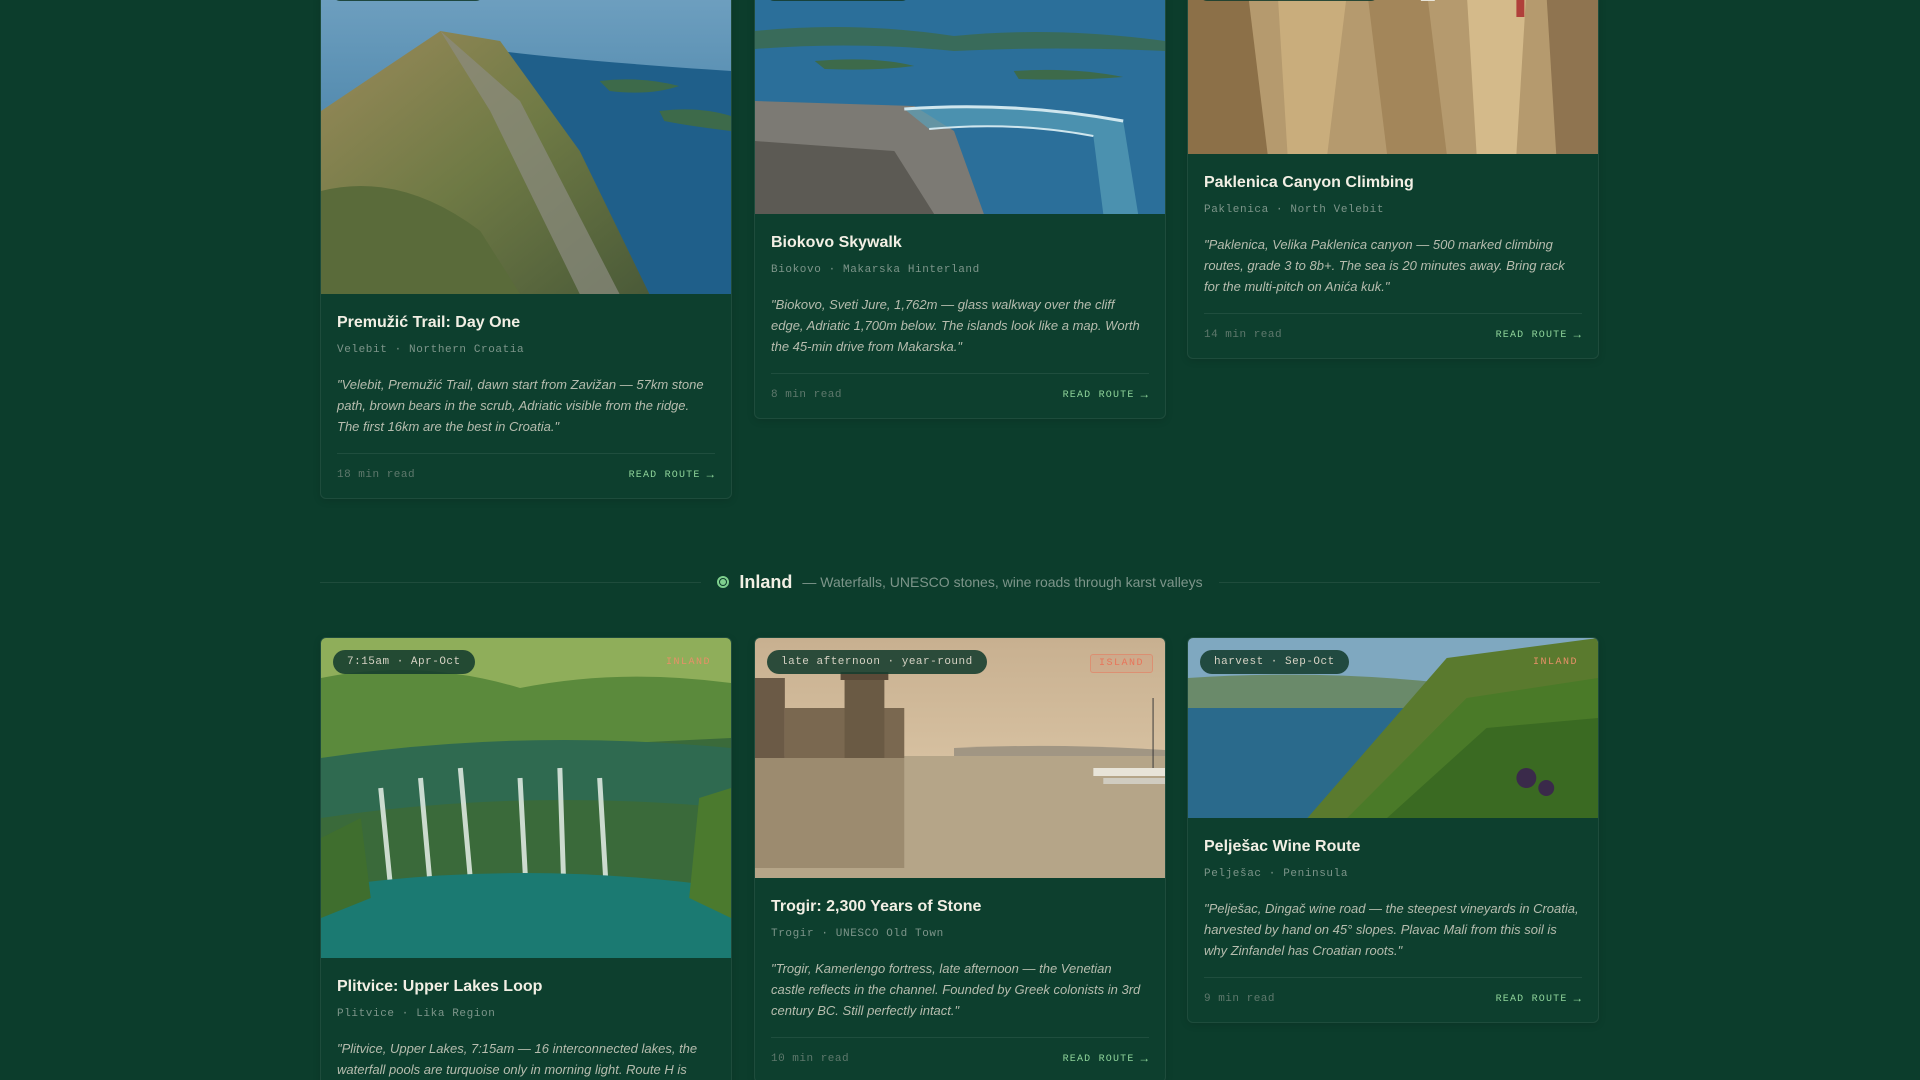 The width and height of the screenshot is (1920, 1080). I want to click on card-location: Plitvice · Lika Region, so click(416, 1014).